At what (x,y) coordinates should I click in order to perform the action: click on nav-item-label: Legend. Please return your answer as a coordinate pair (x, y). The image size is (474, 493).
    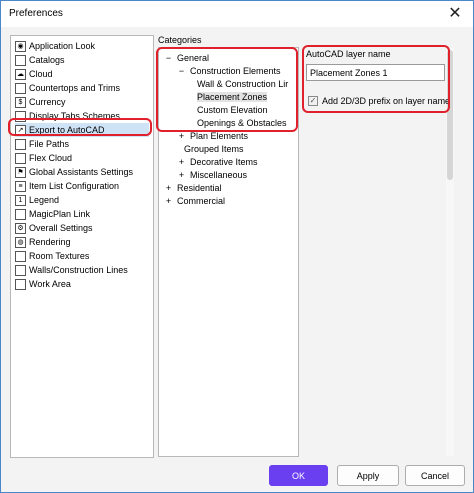
    Looking at the image, I should click on (44, 200).